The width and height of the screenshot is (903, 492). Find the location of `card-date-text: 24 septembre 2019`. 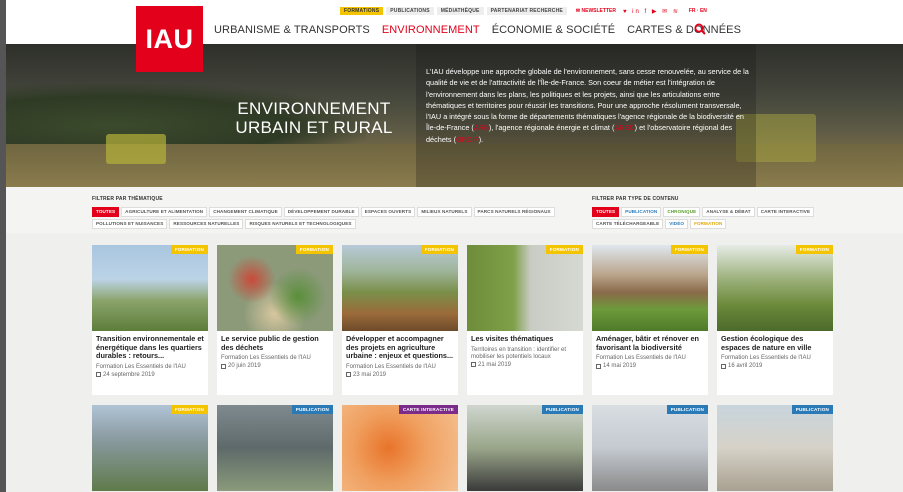

card-date-text: 24 septembre 2019 is located at coordinates (129, 374).